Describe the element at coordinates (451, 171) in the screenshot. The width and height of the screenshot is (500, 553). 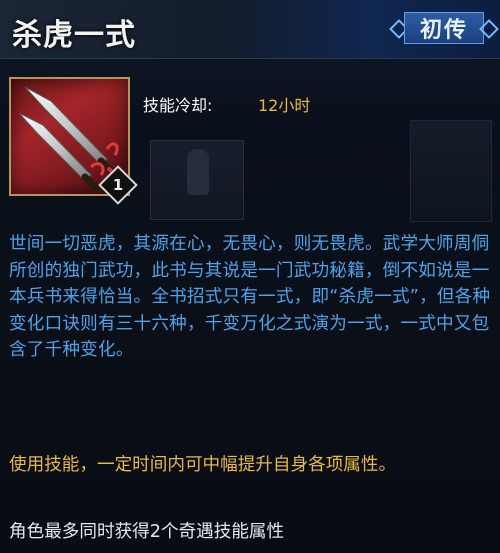
I see `background-panel` at that location.